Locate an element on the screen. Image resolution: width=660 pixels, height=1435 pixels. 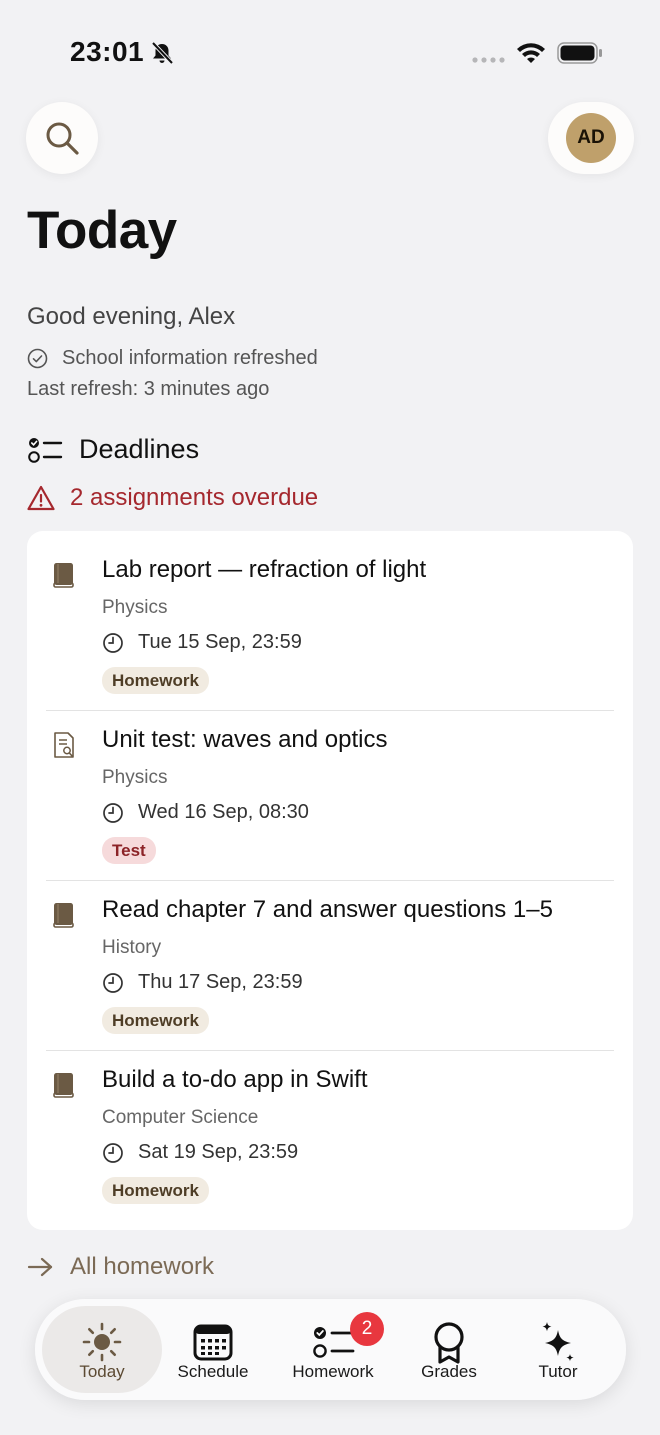
deadline-due: Tue 15 Sep, 23:59 is located at coordinates (202, 642).